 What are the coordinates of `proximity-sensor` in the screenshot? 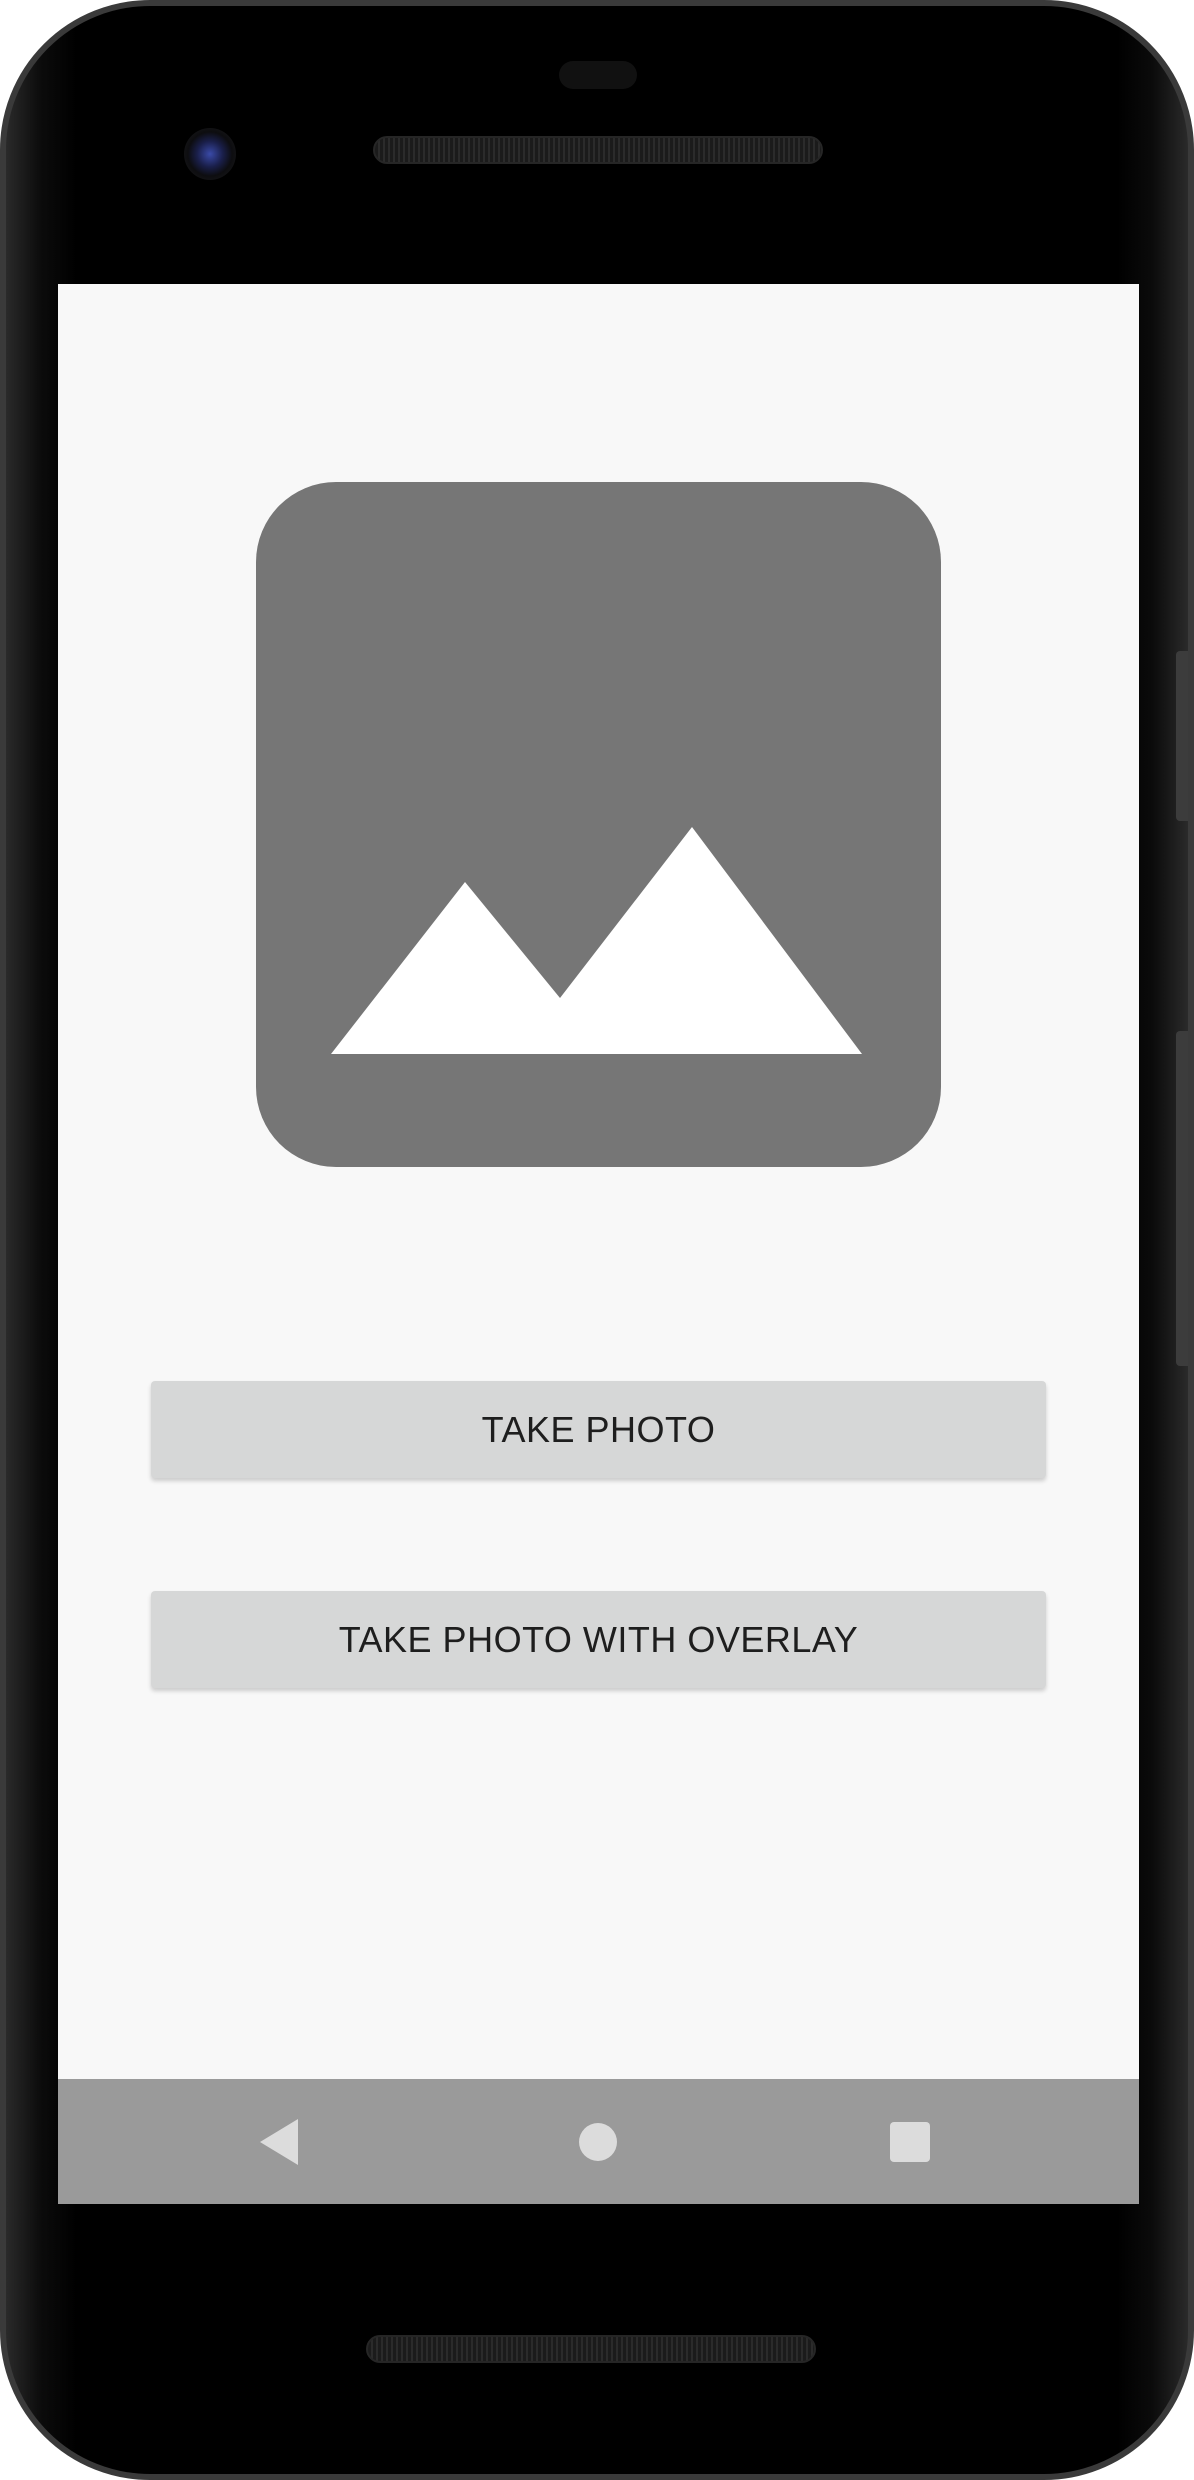 It's located at (598, 75).